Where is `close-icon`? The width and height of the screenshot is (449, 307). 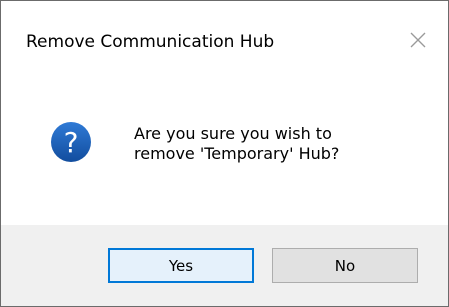
close-icon is located at coordinates (418, 40).